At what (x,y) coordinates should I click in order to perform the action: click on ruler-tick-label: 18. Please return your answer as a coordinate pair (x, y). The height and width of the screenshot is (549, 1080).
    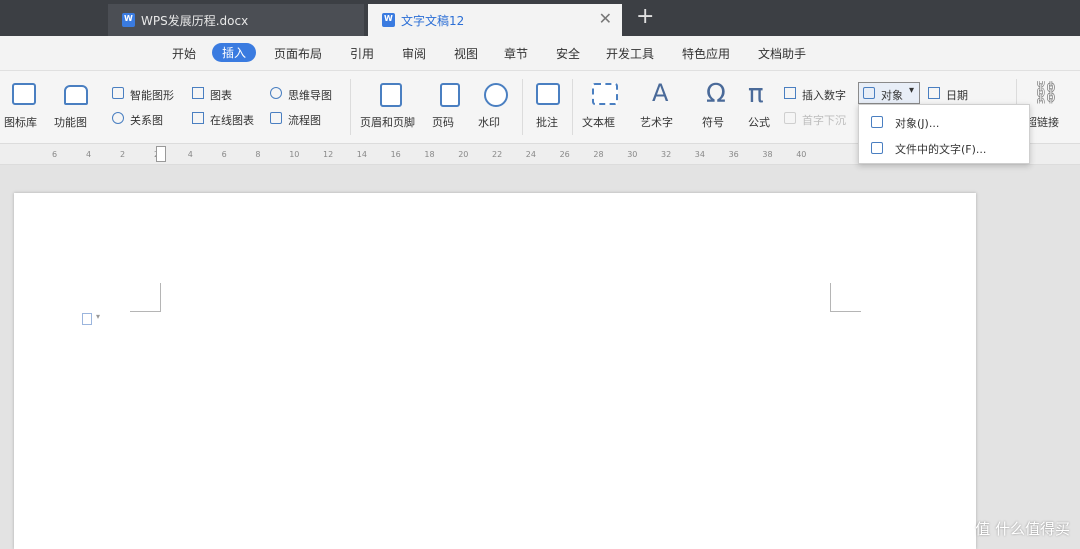
    Looking at the image, I should click on (429, 154).